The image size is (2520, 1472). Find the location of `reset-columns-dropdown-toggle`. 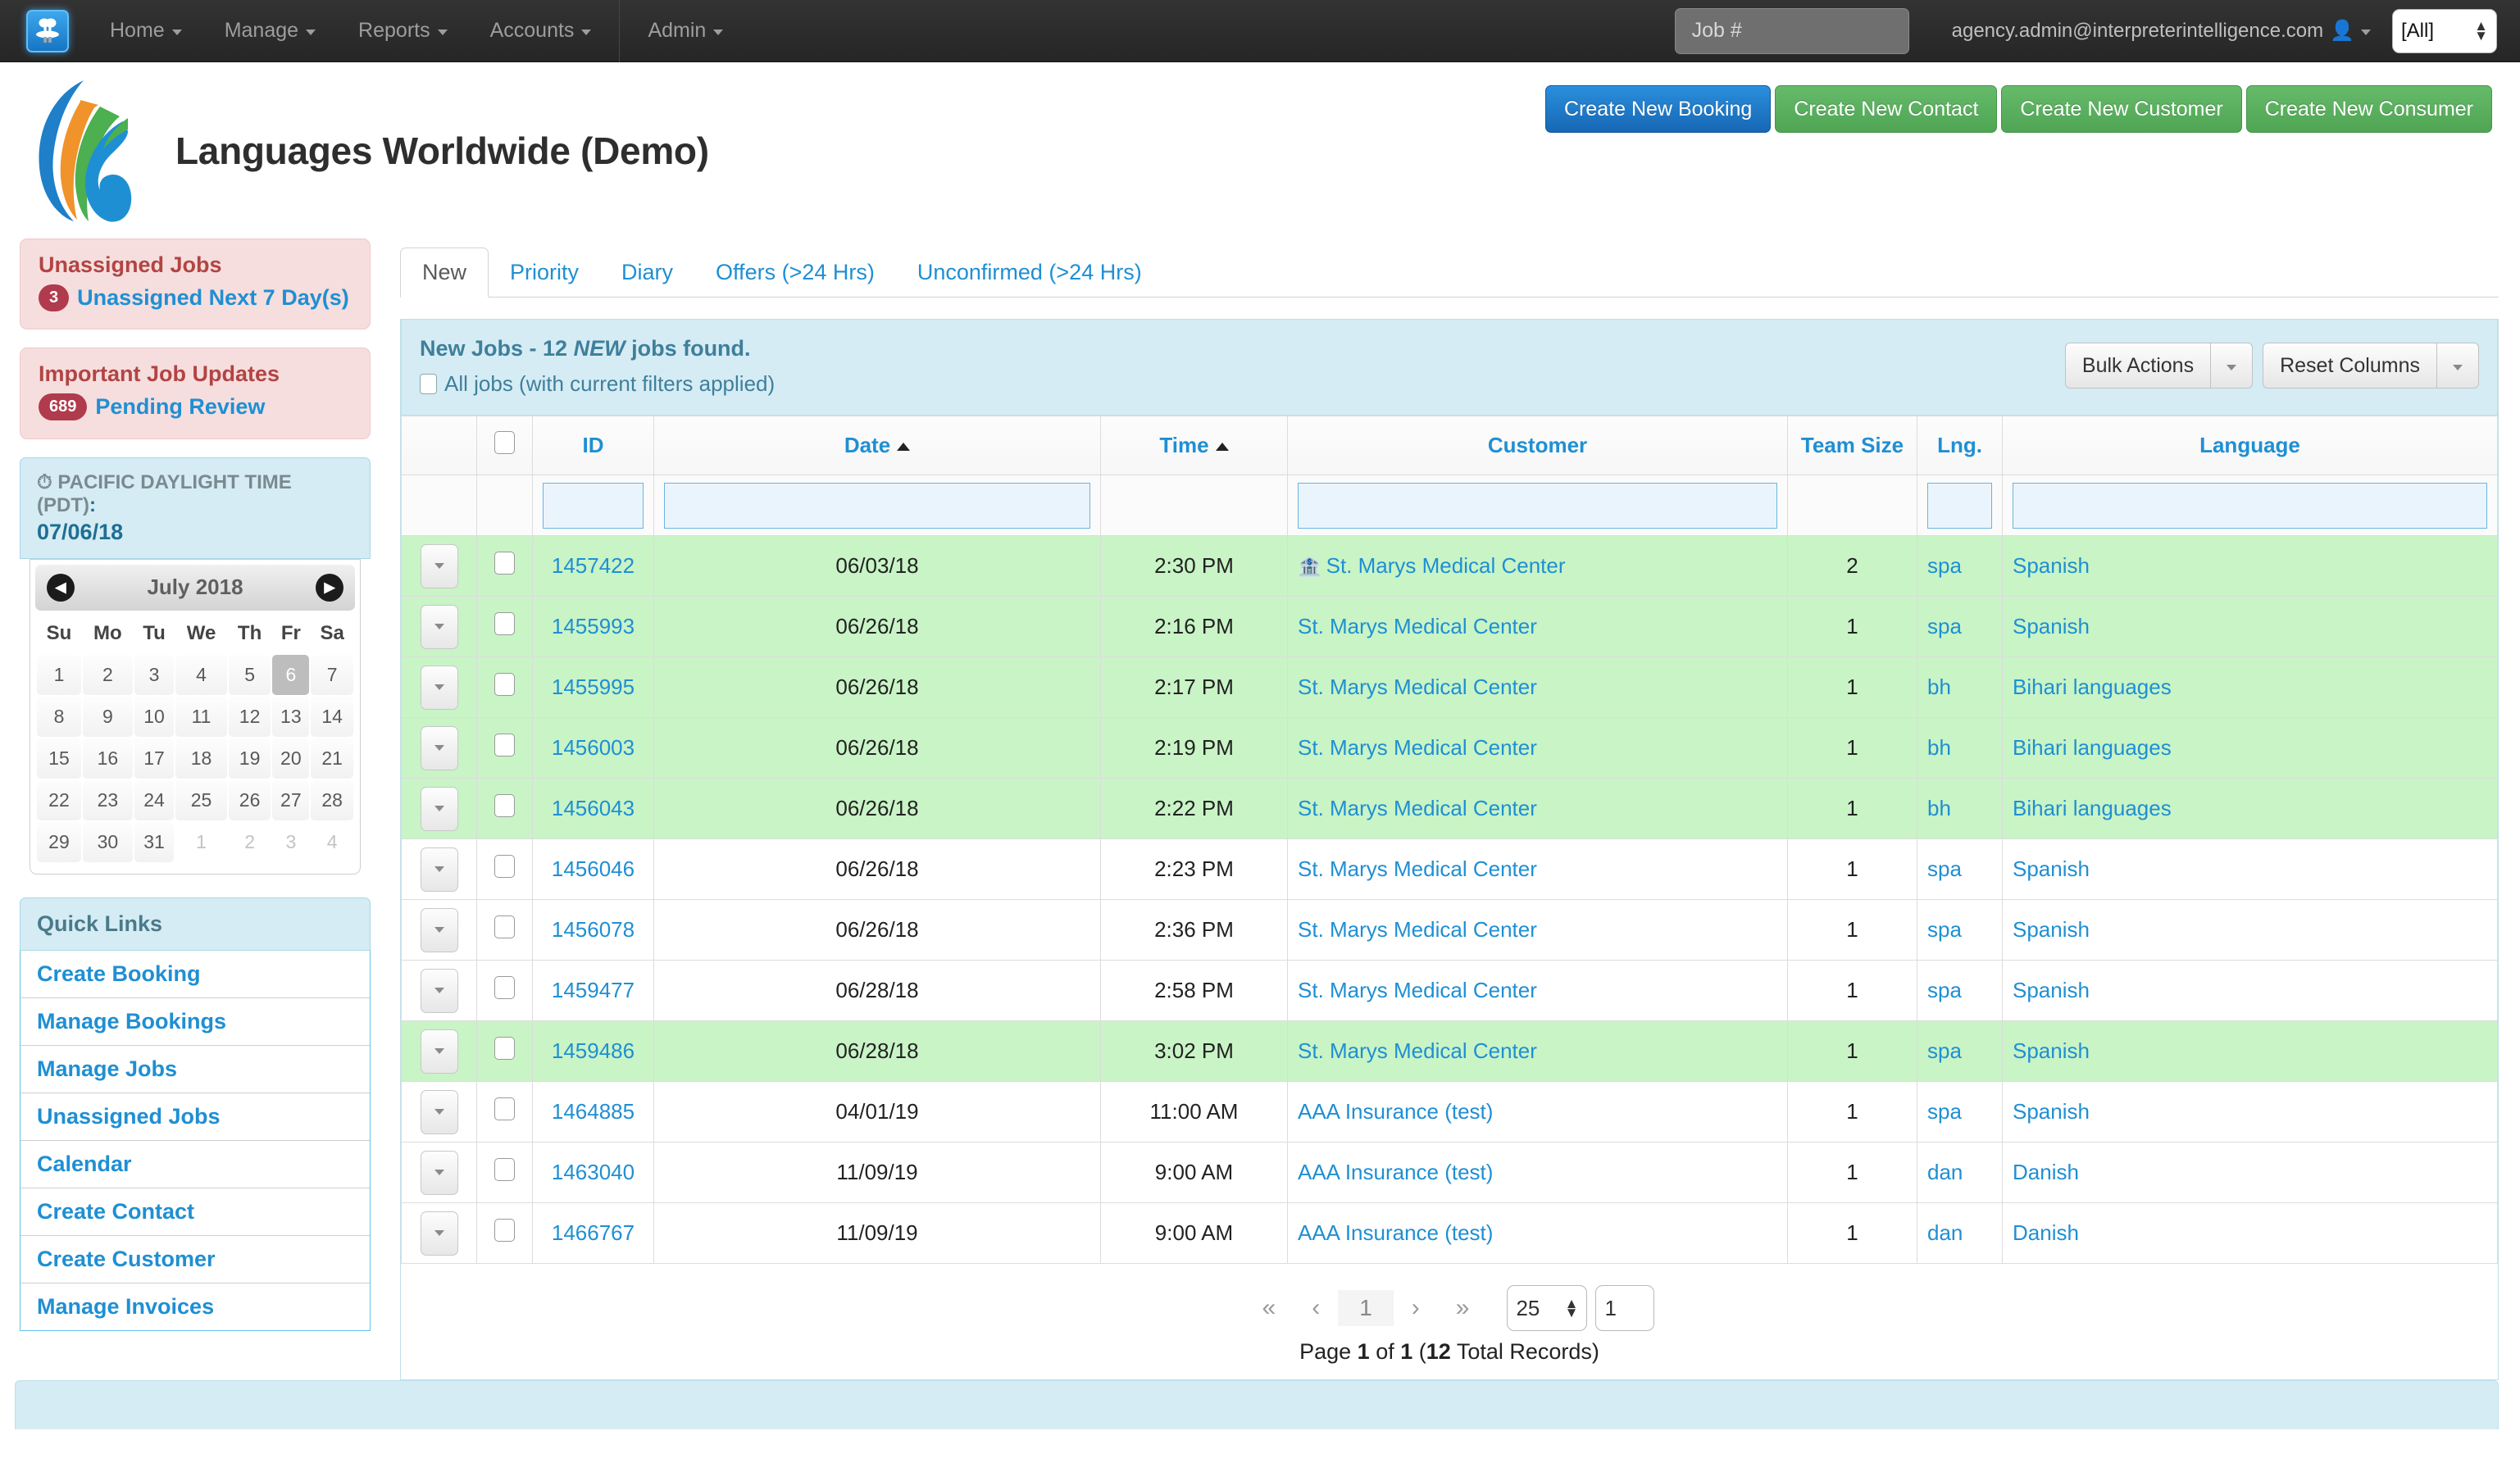

reset-columns-dropdown-toggle is located at coordinates (2457, 365).